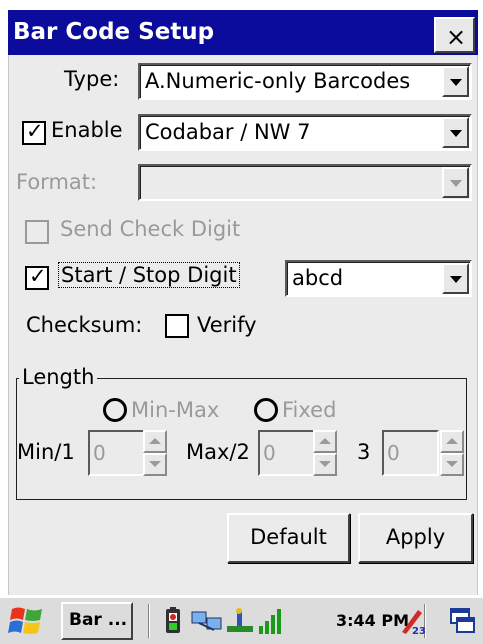 This screenshot has height=644, width=483. Describe the element at coordinates (318, 278) in the screenshot. I see `start-stop-select-value: abcd` at that location.